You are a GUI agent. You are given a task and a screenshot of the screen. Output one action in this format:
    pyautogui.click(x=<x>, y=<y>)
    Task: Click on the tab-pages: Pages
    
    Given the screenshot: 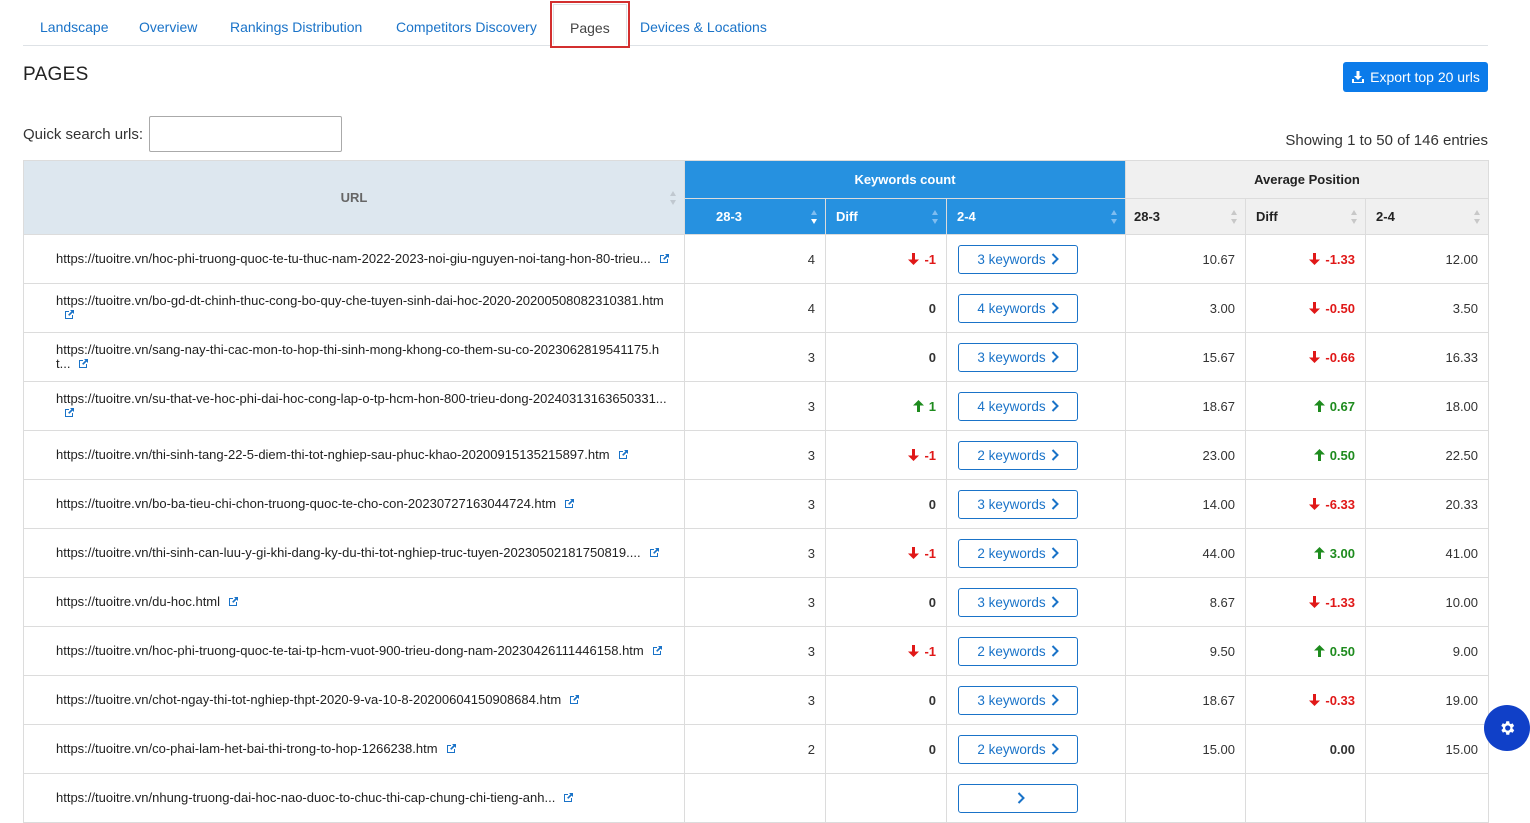 What is the action you would take?
    pyautogui.click(x=590, y=24)
    